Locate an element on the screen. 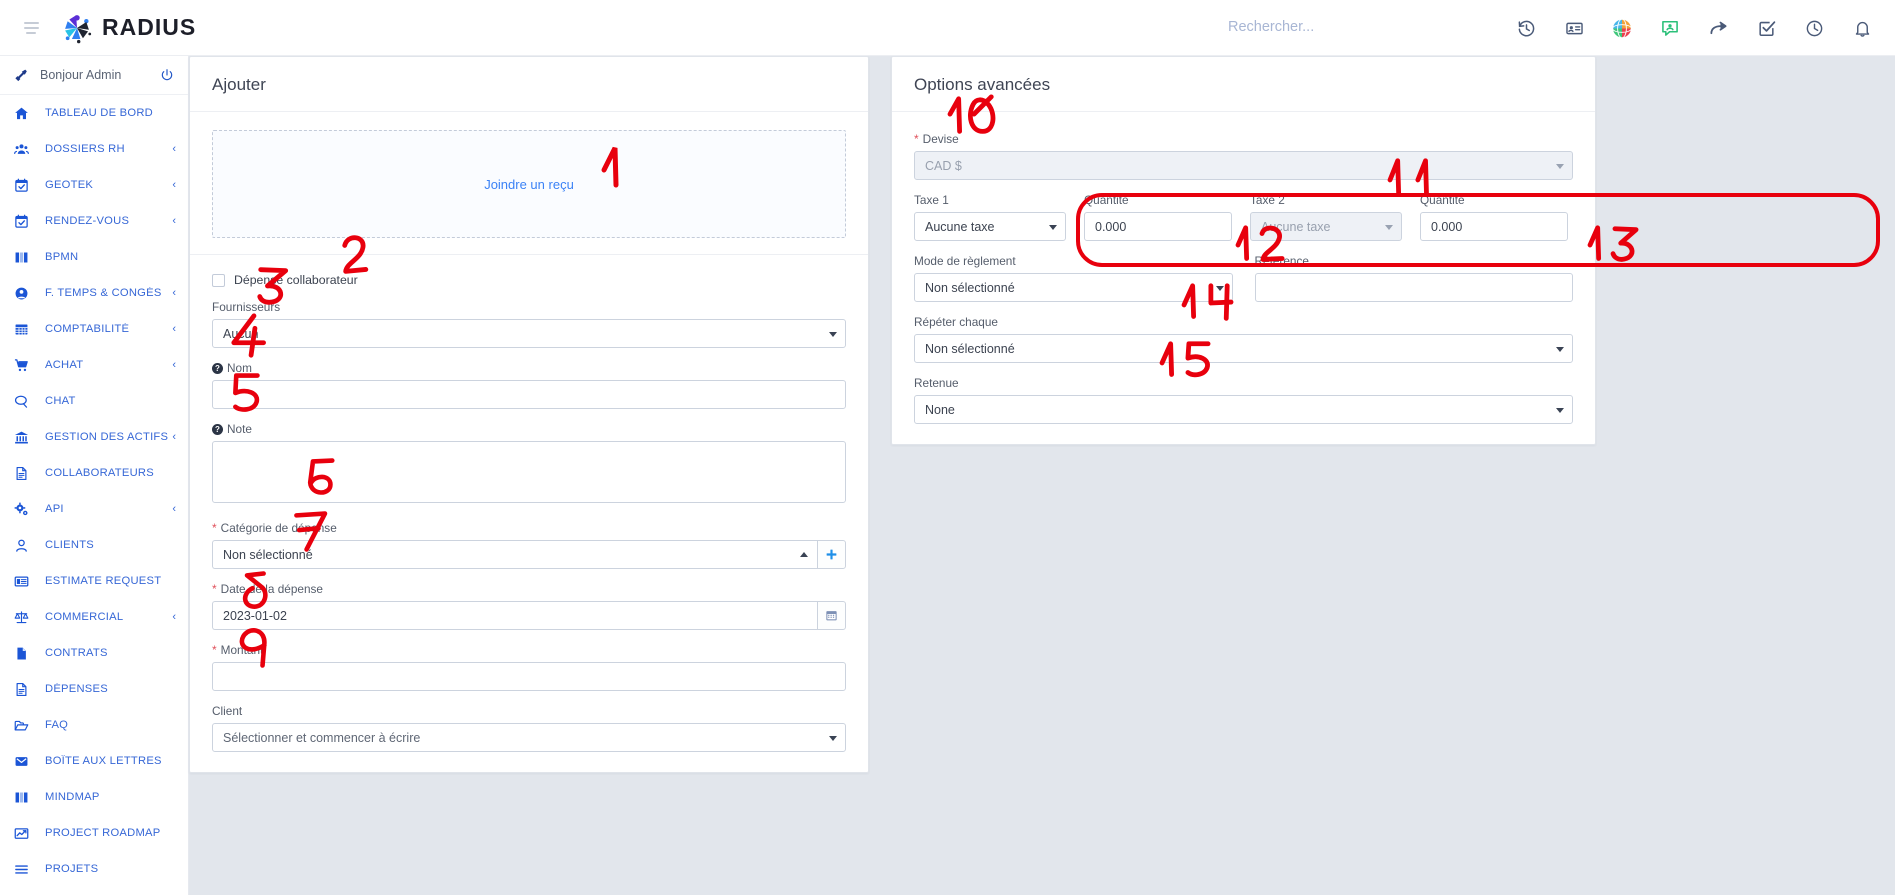 The image size is (1895, 895). sidebar-item-label: API is located at coordinates (54, 509).